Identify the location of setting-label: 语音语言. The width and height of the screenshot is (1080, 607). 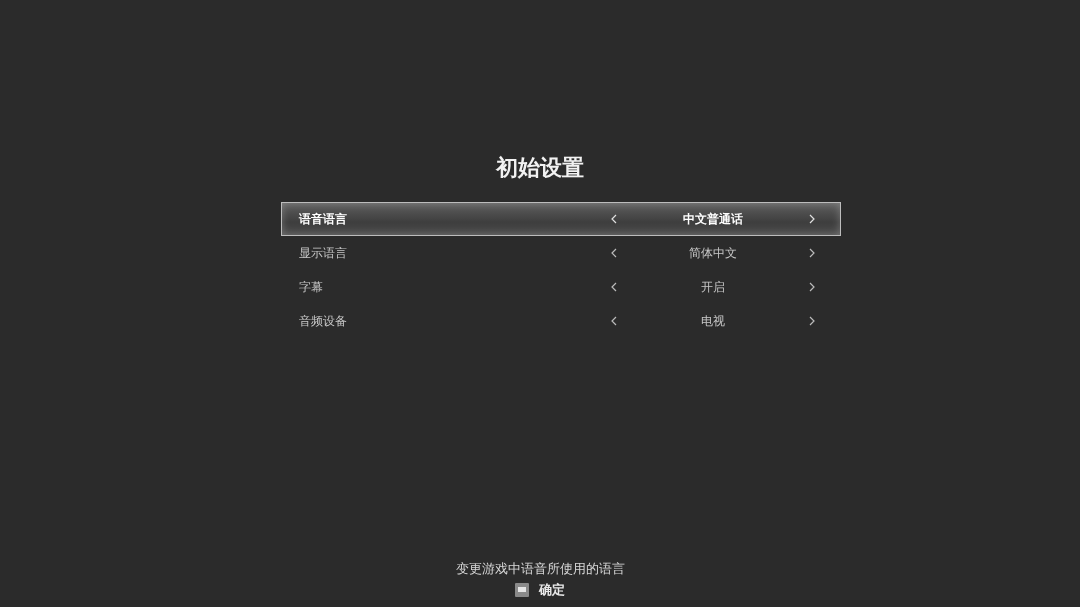
(323, 219).